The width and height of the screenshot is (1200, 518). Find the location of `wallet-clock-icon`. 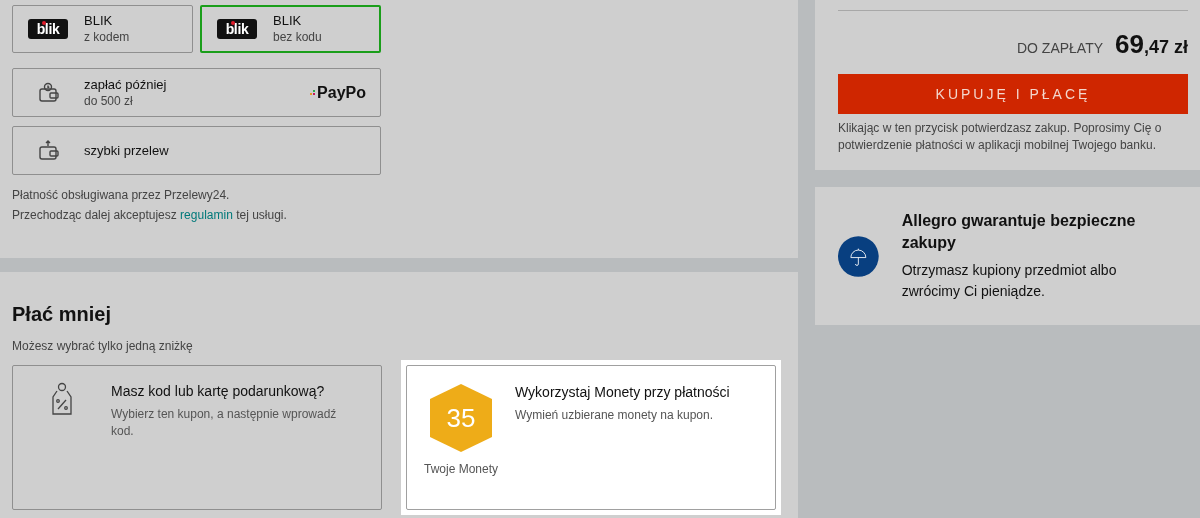

wallet-clock-icon is located at coordinates (49, 92).